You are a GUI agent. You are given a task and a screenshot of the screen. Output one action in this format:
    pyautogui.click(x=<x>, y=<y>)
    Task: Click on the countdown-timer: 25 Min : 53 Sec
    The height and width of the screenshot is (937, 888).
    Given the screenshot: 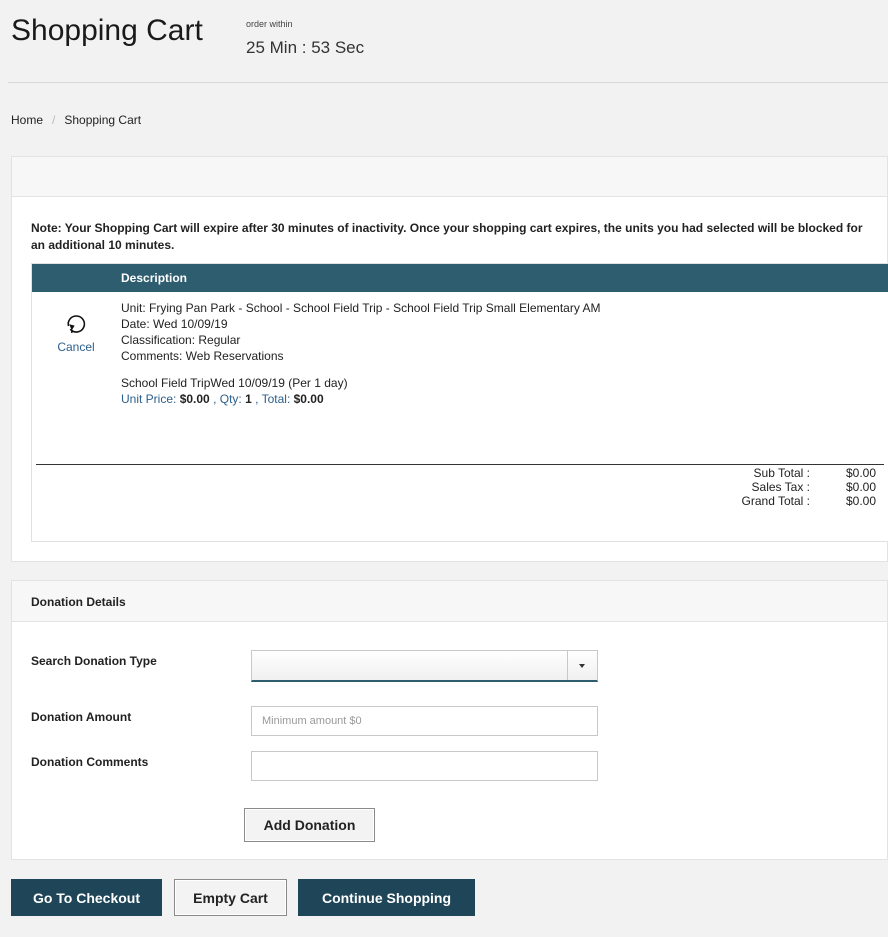 What is the action you would take?
    pyautogui.click(x=305, y=47)
    